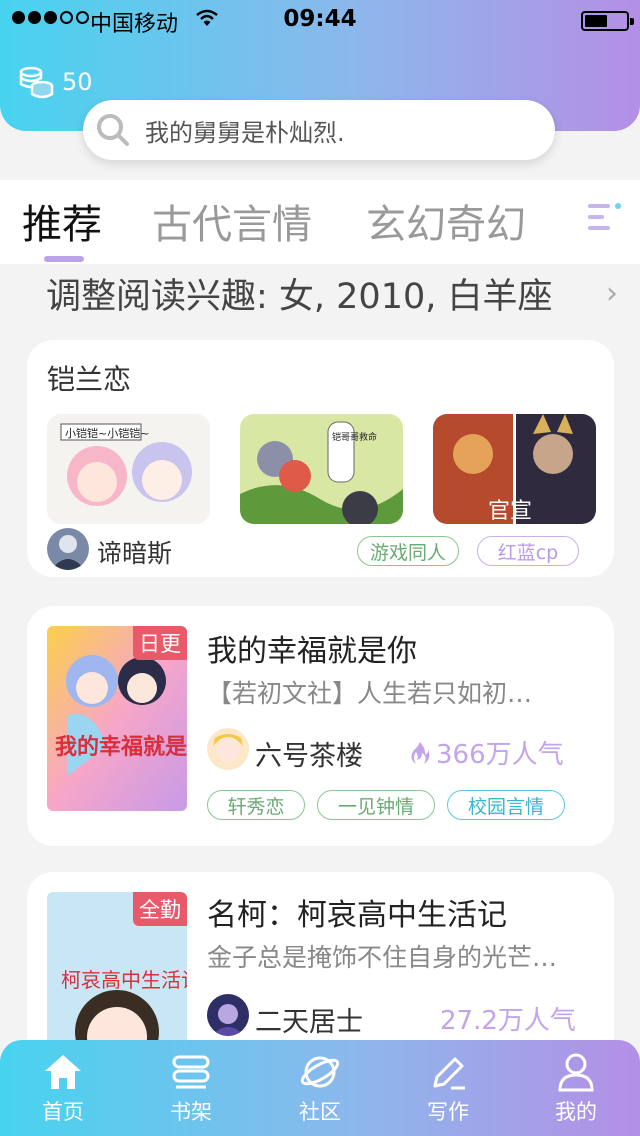 This screenshot has width=640, height=1136. I want to click on coin-balance: 50, so click(55, 82).